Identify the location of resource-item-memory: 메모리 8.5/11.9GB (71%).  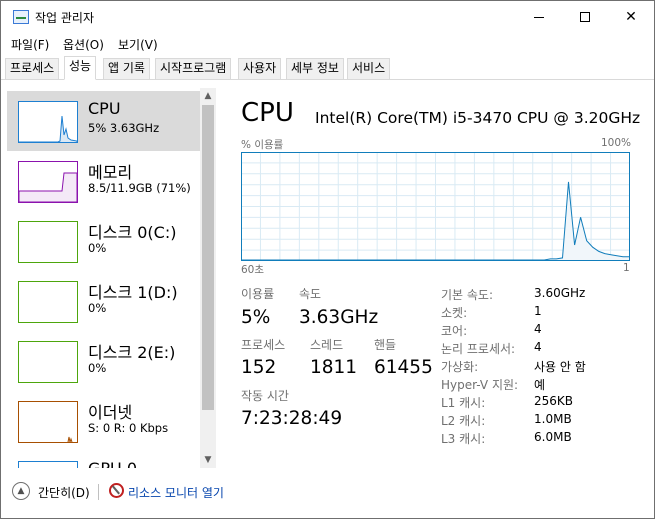
(103, 181).